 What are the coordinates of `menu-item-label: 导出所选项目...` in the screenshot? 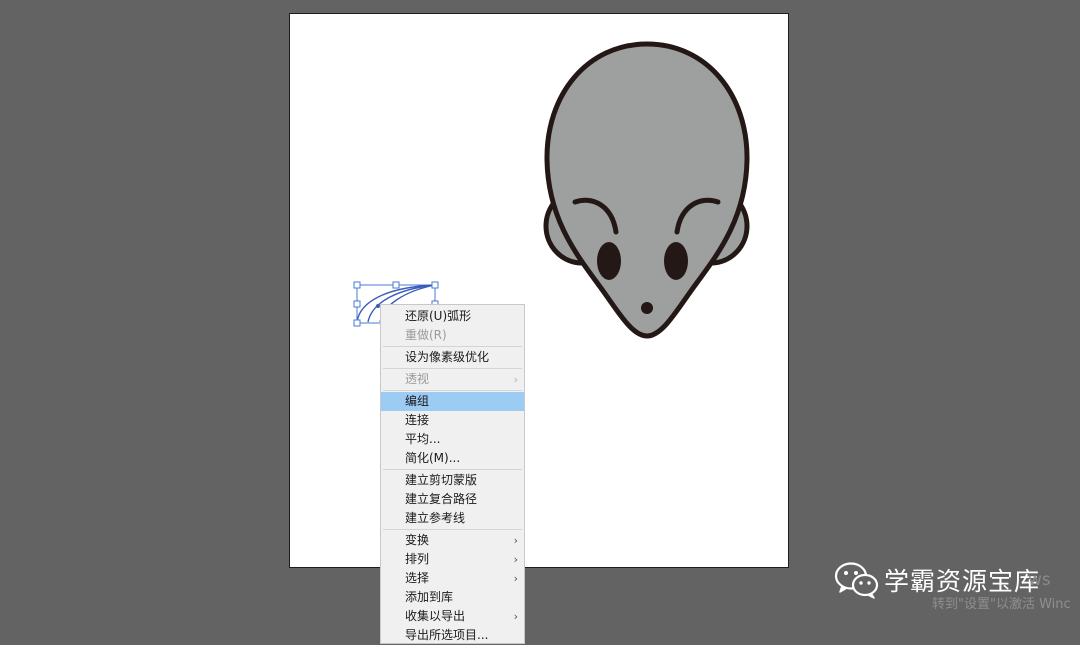 It's located at (447, 635).